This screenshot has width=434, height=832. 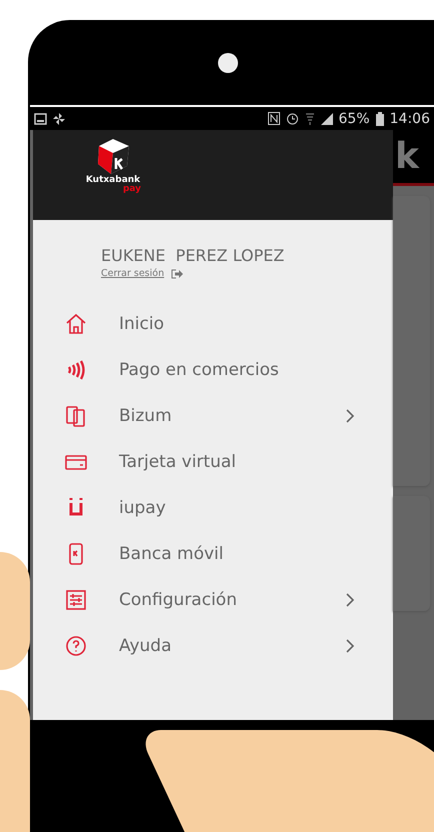 What do you see at coordinates (213, 508) in the screenshot?
I see `menu-item: iupay` at bounding box center [213, 508].